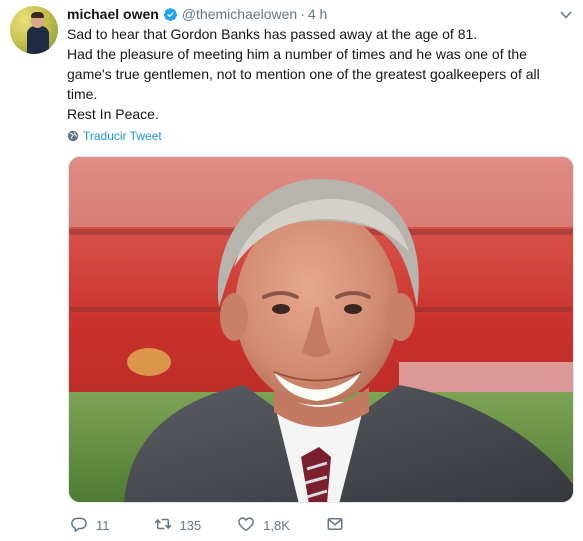 This screenshot has height=541, width=583. I want to click on avatar, so click(34, 30).